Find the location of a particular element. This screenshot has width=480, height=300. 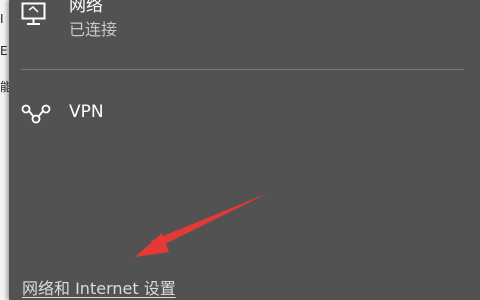

vpn-icon is located at coordinates (36, 114).